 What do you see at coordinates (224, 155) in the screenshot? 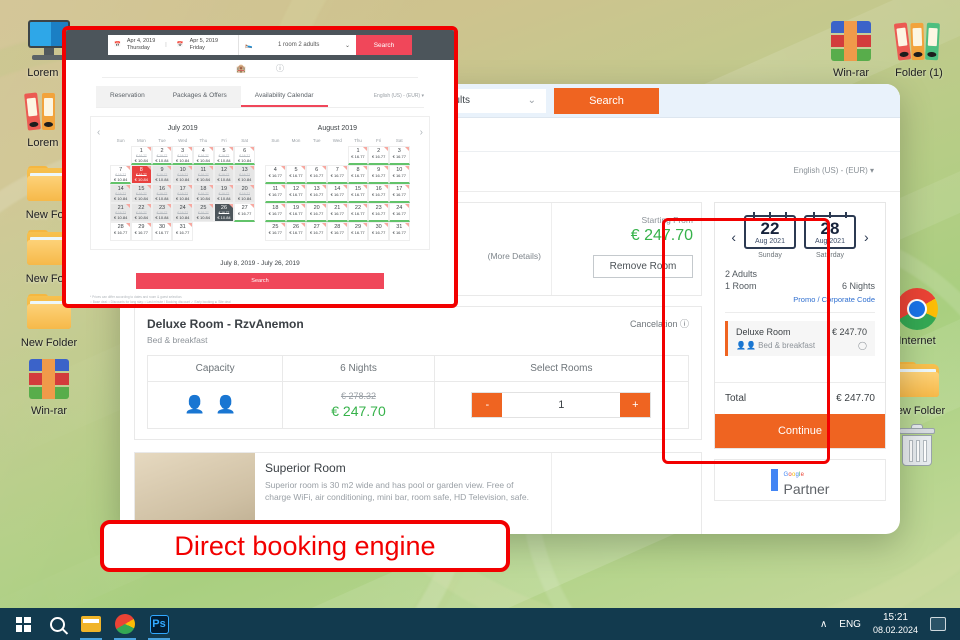
I see `calendar-day-cell: 5 € 16.77 € 10.84` at bounding box center [224, 155].